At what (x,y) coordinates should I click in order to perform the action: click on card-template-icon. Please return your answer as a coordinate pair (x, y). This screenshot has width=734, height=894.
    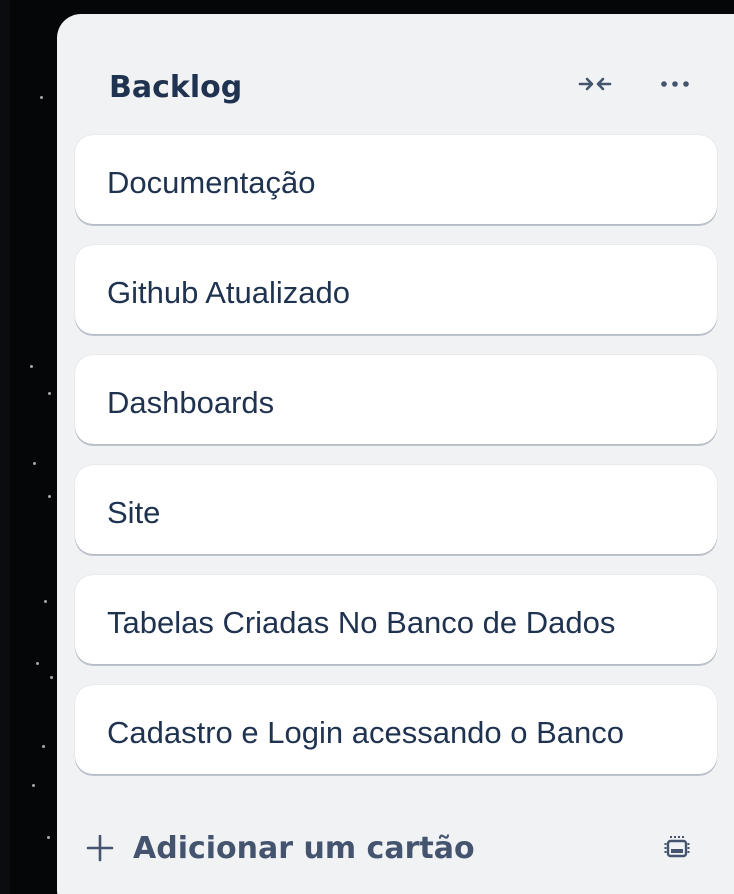
    Looking at the image, I should click on (677, 848).